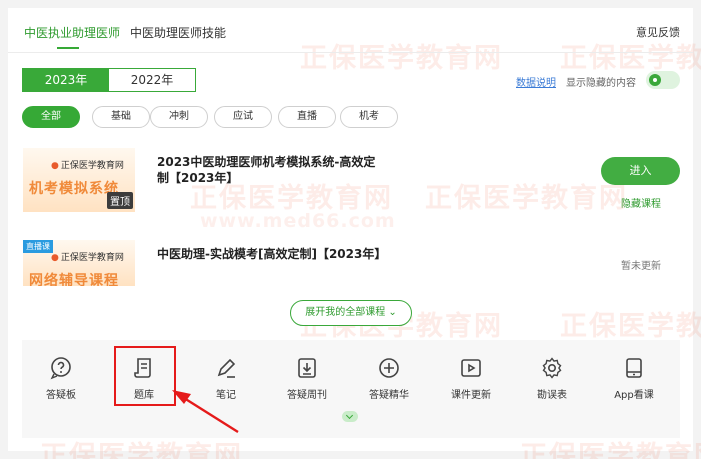 Image resolution: width=701 pixels, height=459 pixels. What do you see at coordinates (350, 416) in the screenshot?
I see `collapse-tools-button` at bounding box center [350, 416].